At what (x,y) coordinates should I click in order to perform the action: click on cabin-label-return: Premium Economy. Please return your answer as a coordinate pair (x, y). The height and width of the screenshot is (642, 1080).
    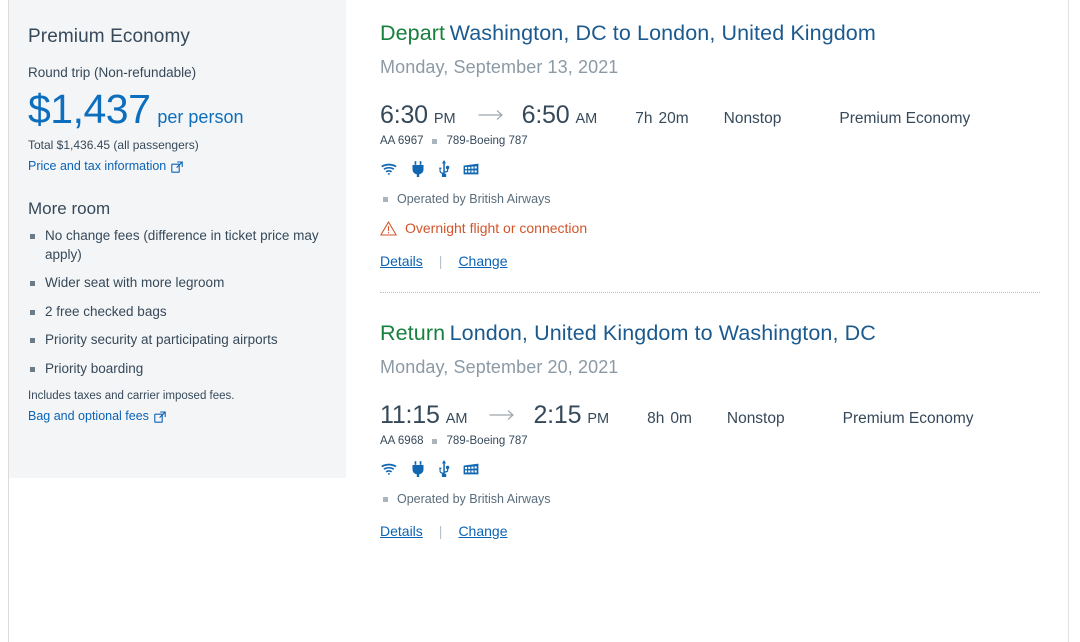
    Looking at the image, I should click on (908, 418).